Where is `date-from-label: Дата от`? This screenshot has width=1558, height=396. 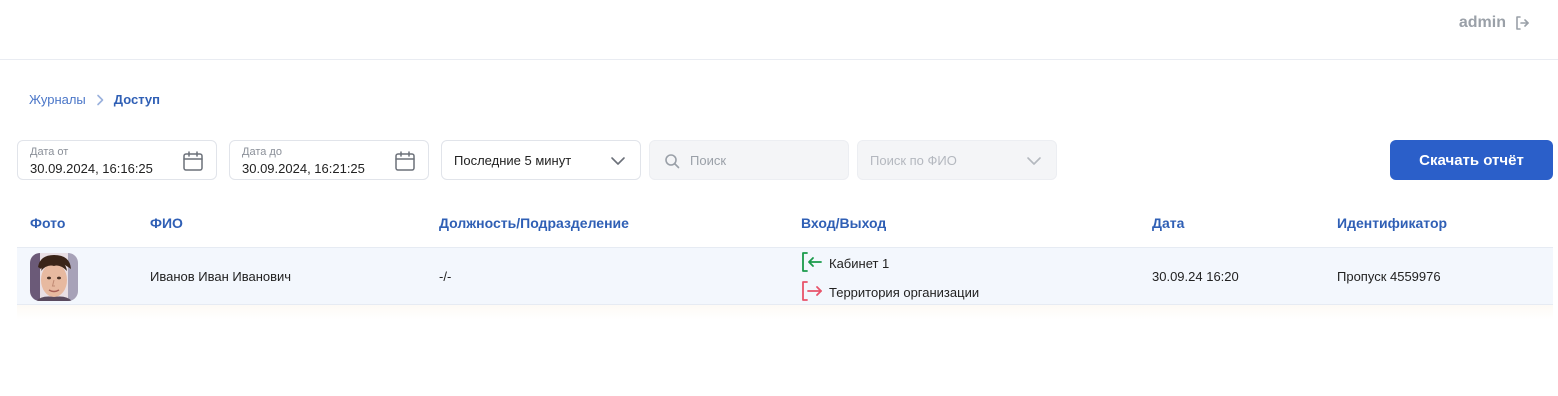
date-from-label: Дата от is located at coordinates (49, 152).